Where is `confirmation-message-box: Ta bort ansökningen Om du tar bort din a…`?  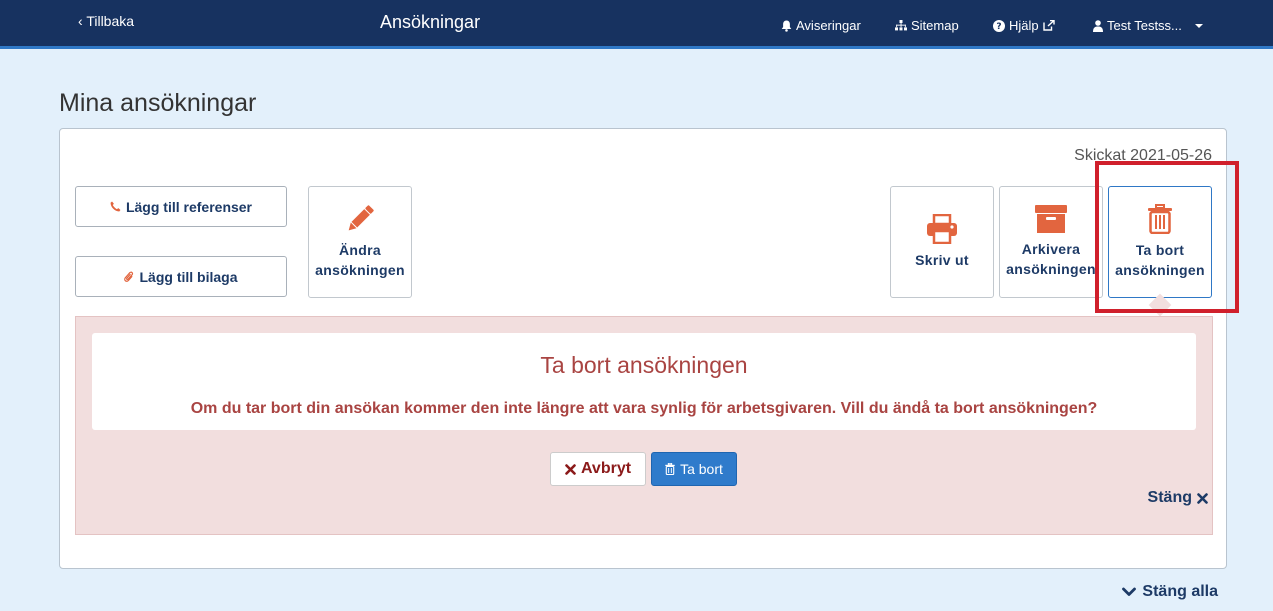 confirmation-message-box: Ta bort ansökningen Om du tar bort din a… is located at coordinates (644, 381).